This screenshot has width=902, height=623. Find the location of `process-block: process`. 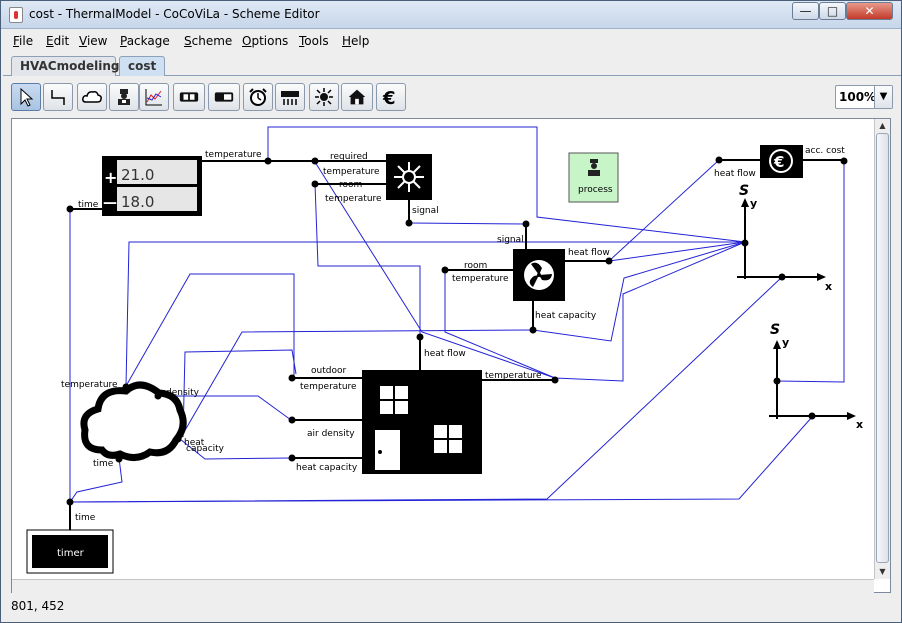

process-block: process is located at coordinates (593, 177).